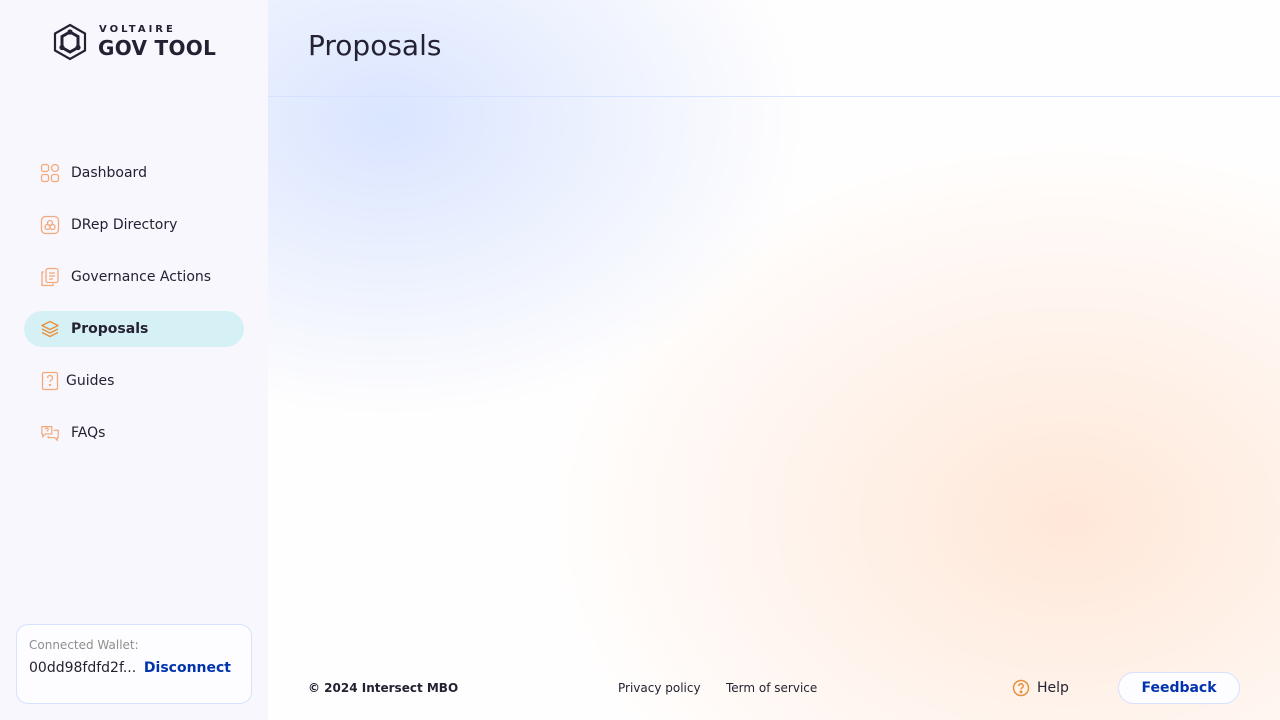  Describe the element at coordinates (383, 688) in the screenshot. I see `copyright-text: © 2024 Intersect MBO` at that location.